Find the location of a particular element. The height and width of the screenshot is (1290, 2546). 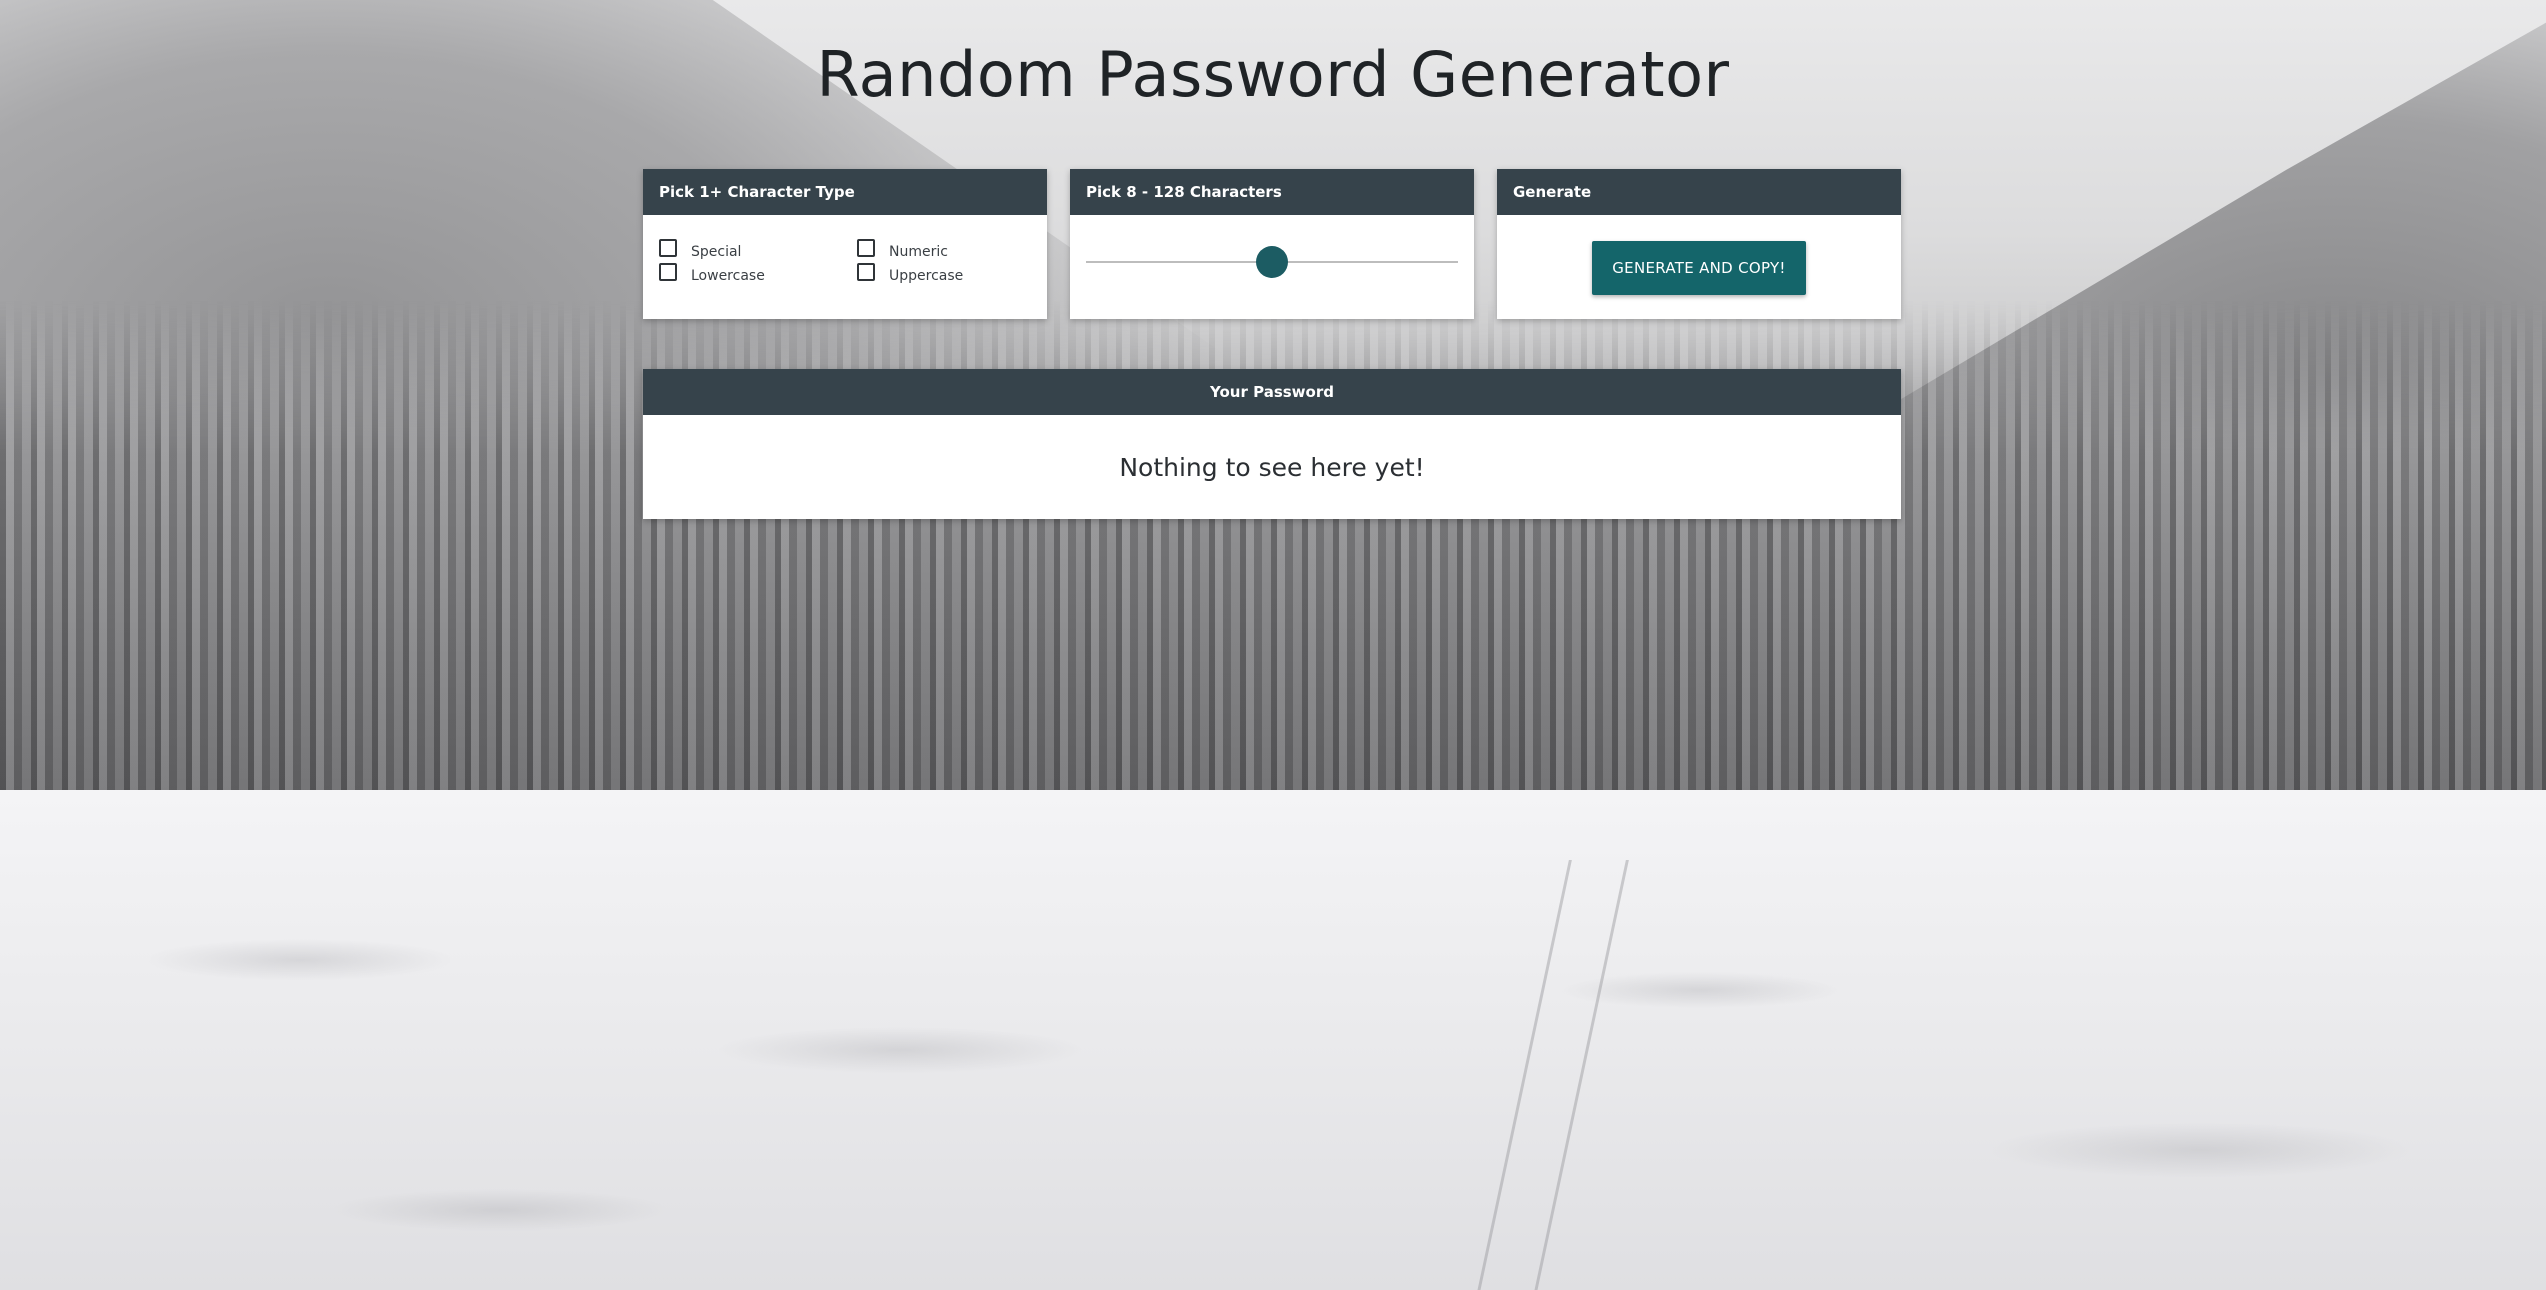

password-output: Nothing to see here yet! is located at coordinates (1272, 467).